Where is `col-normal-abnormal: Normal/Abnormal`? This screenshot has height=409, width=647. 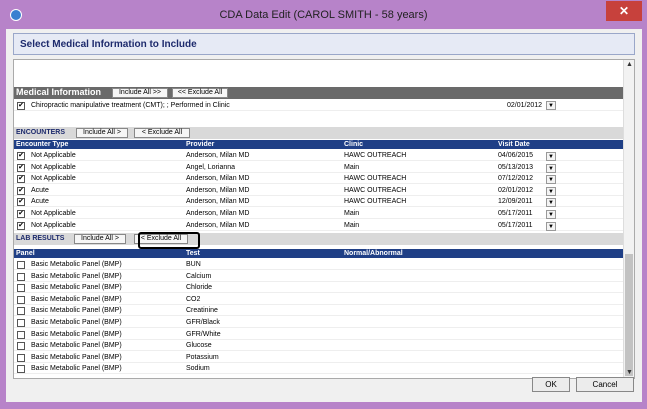 col-normal-abnormal: Normal/Abnormal is located at coordinates (373, 253).